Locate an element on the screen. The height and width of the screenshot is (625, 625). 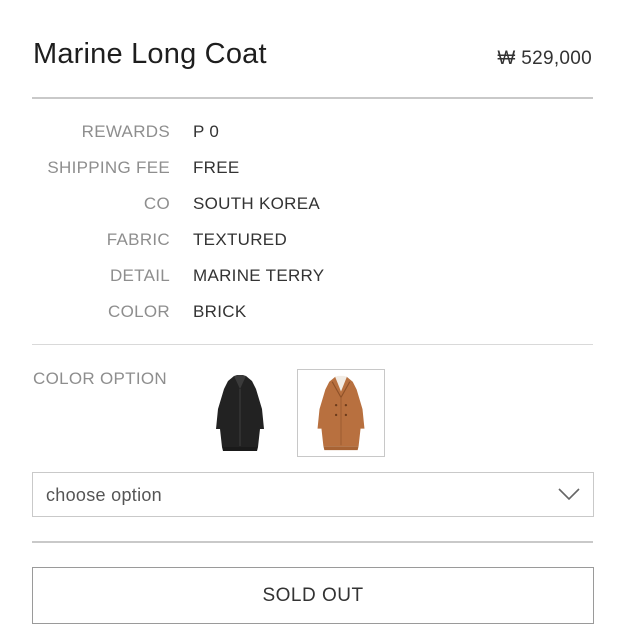
spec-value: SOUTH KOREA is located at coordinates (257, 203).